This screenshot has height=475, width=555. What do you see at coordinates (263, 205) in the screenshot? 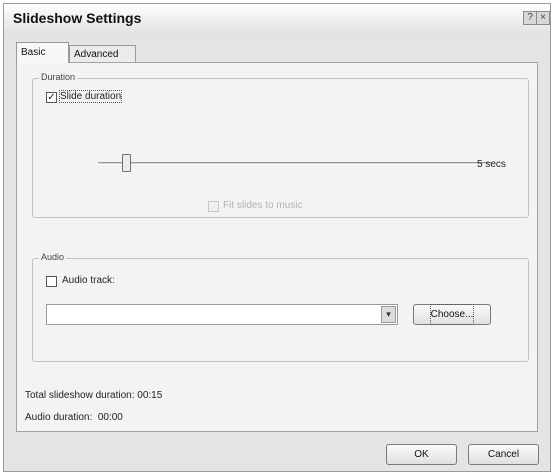
I see `fit-to-music-label: Fit slides to music` at bounding box center [263, 205].